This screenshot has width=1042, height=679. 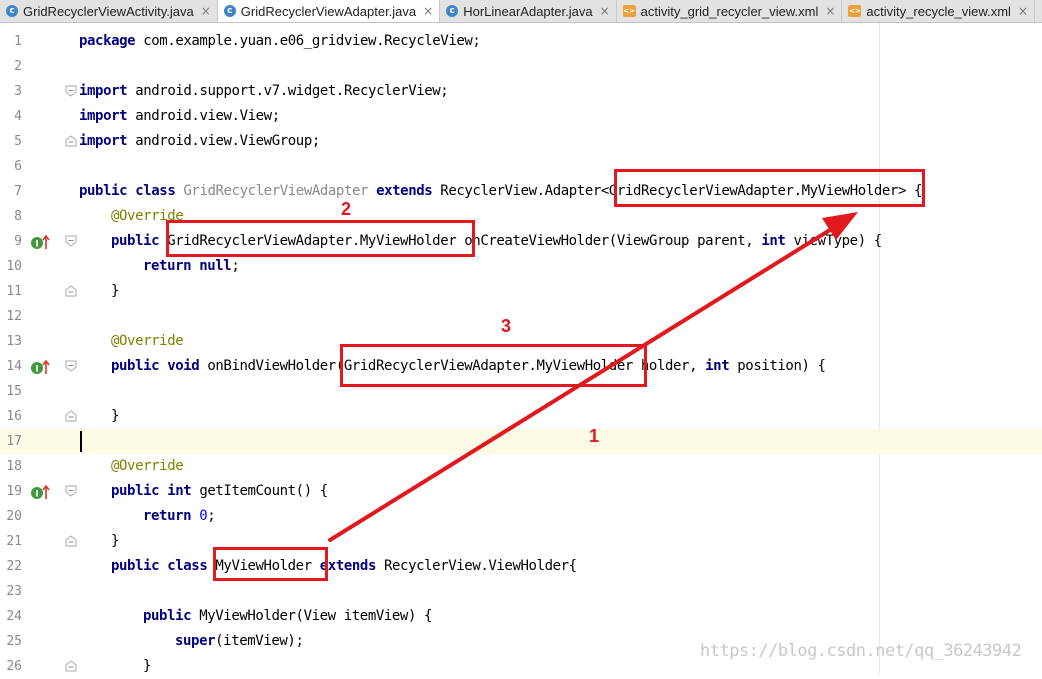 What do you see at coordinates (476, 566) in the screenshot?
I see `code-text: RecyclerView.ViewHolder{` at bounding box center [476, 566].